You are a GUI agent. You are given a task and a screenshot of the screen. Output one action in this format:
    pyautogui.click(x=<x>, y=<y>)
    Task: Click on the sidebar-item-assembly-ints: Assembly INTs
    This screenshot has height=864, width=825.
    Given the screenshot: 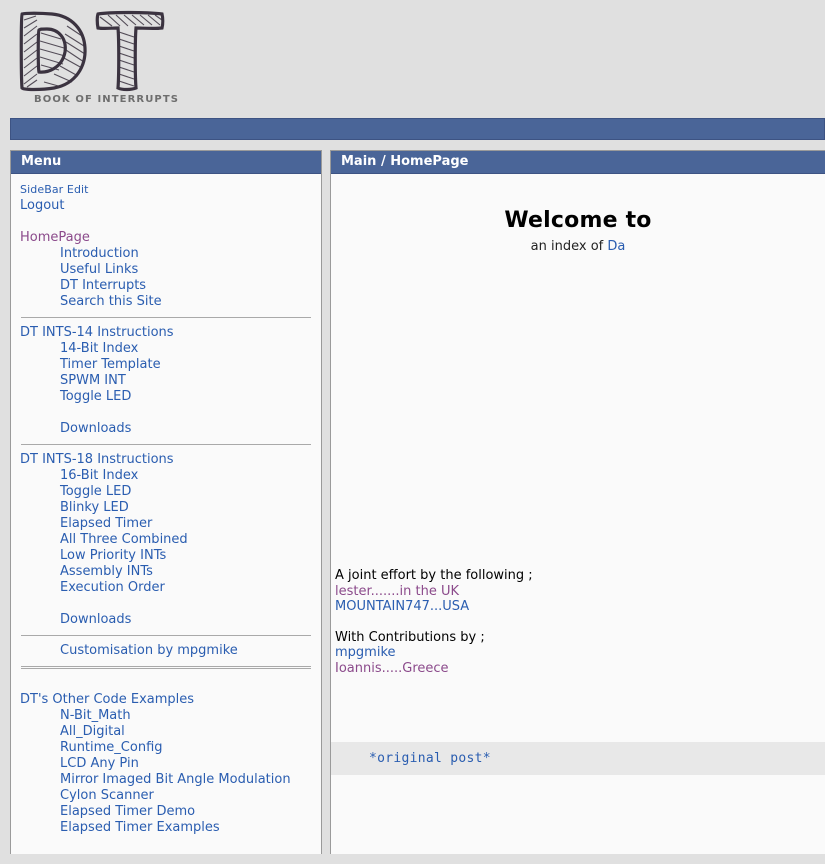 What is the action you would take?
    pyautogui.click(x=106, y=571)
    